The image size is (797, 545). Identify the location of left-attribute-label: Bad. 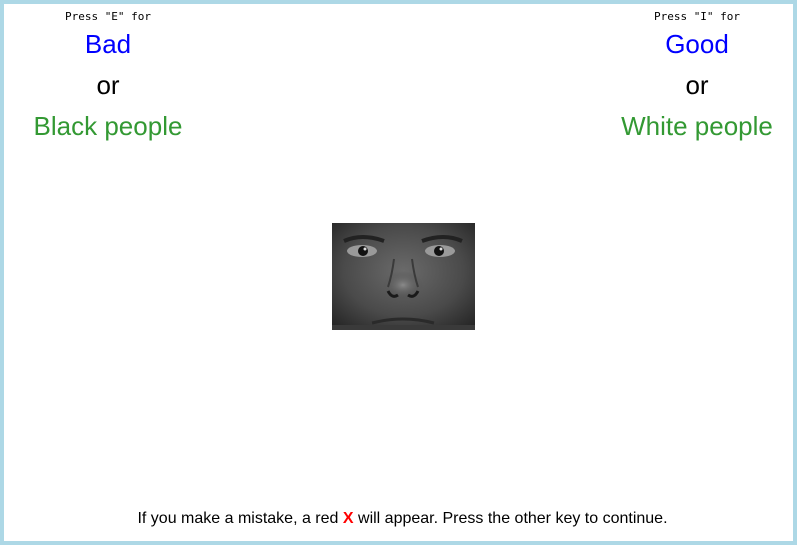
(108, 44).